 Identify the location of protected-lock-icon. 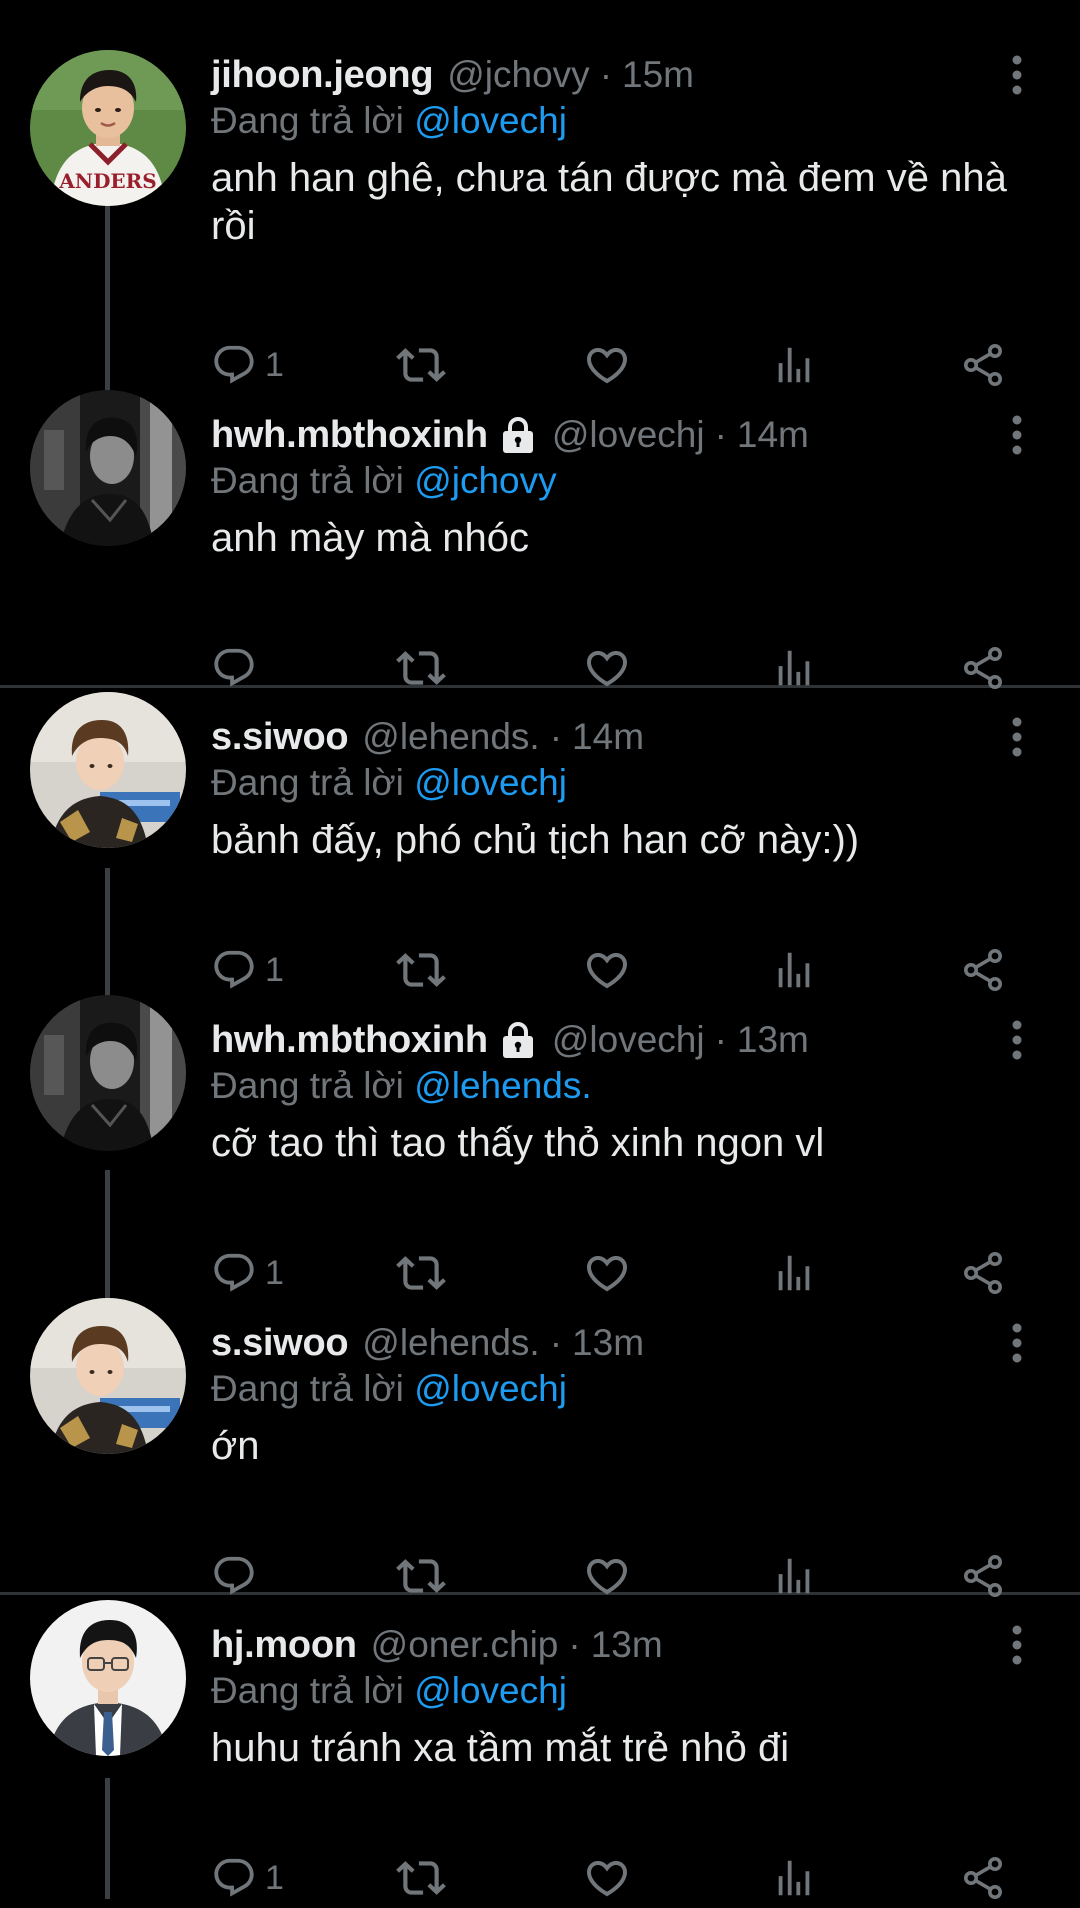
(518, 1040).